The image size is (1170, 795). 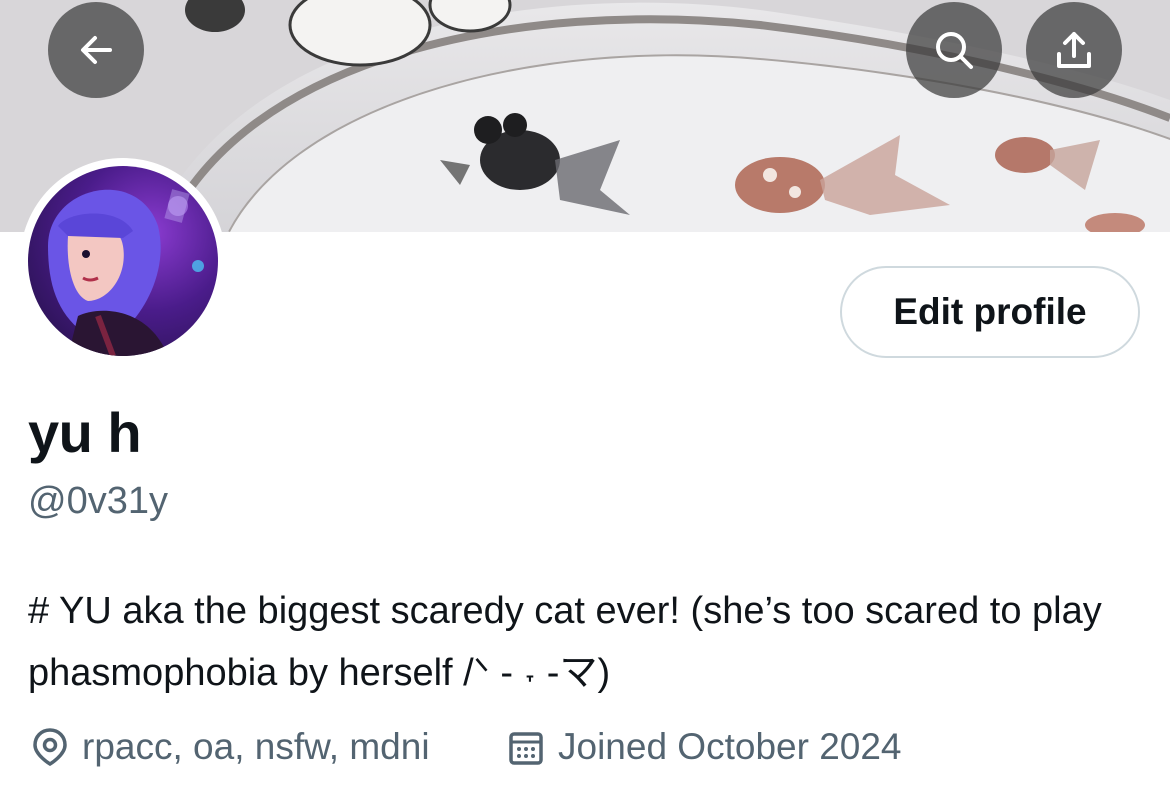 I want to click on location-pin-icon, so click(x=50, y=747).